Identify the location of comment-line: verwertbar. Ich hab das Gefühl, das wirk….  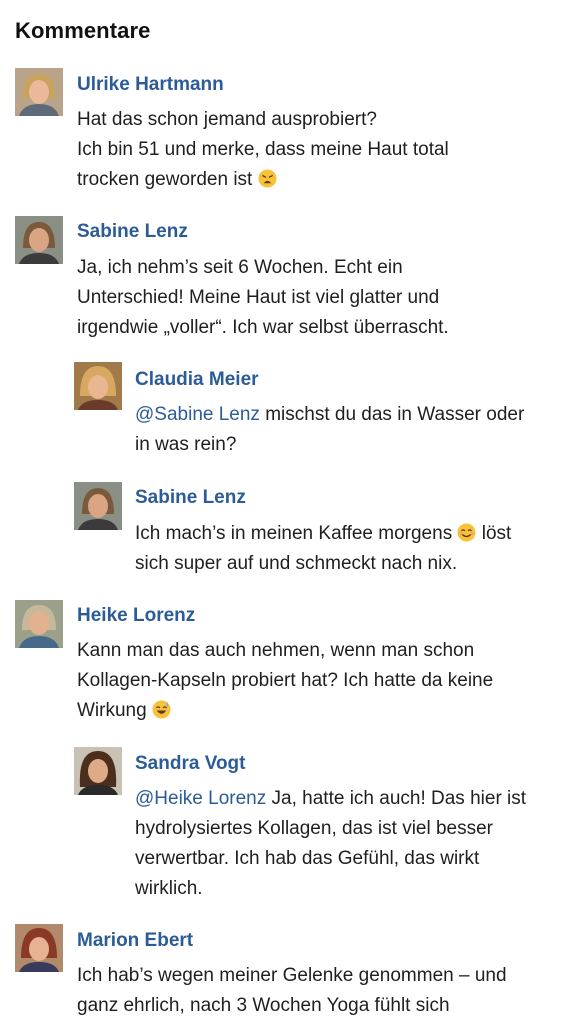
(307, 858).